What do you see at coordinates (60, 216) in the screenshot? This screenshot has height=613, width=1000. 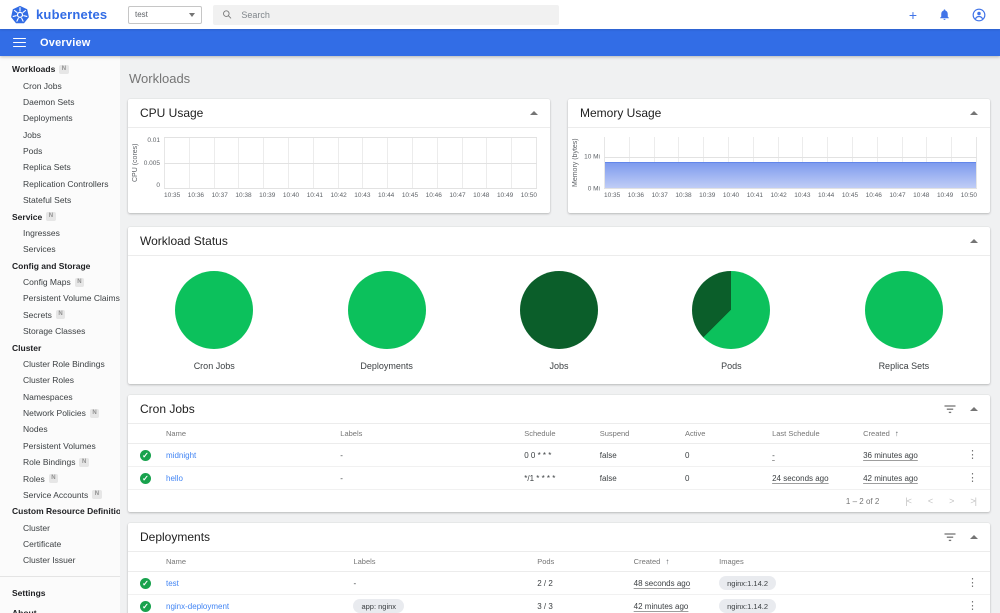 I see `sidebar-item: Service N` at bounding box center [60, 216].